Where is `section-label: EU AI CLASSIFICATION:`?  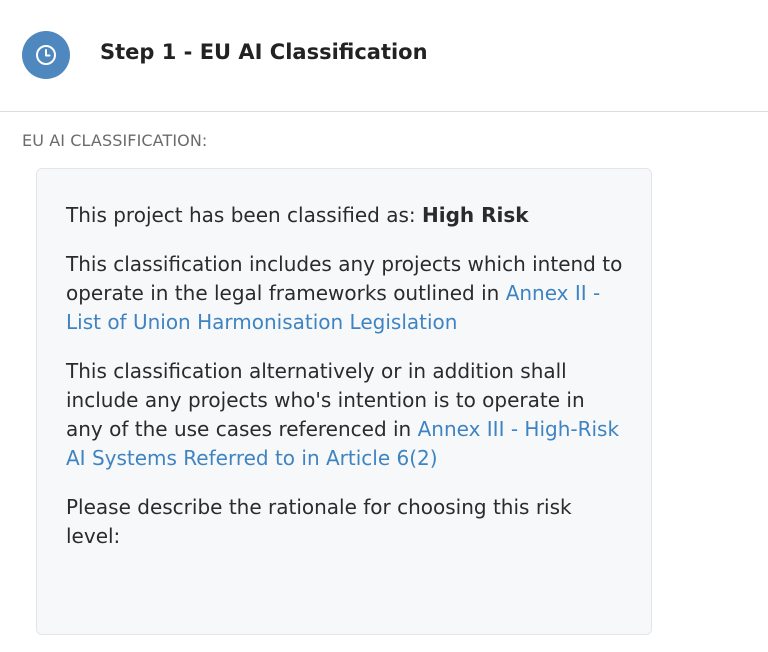 section-label: EU AI CLASSIFICATION: is located at coordinates (115, 140).